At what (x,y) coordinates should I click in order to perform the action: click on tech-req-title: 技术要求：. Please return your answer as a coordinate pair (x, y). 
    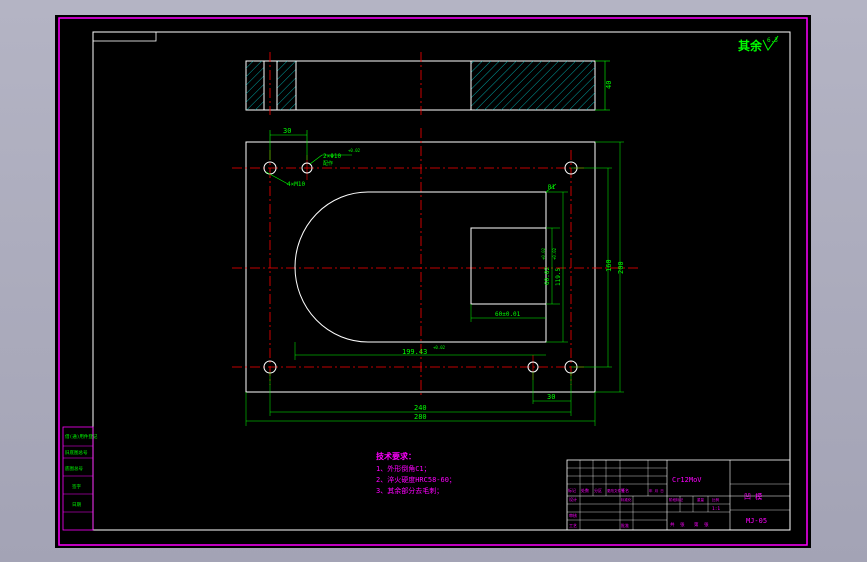
    Looking at the image, I should click on (396, 456).